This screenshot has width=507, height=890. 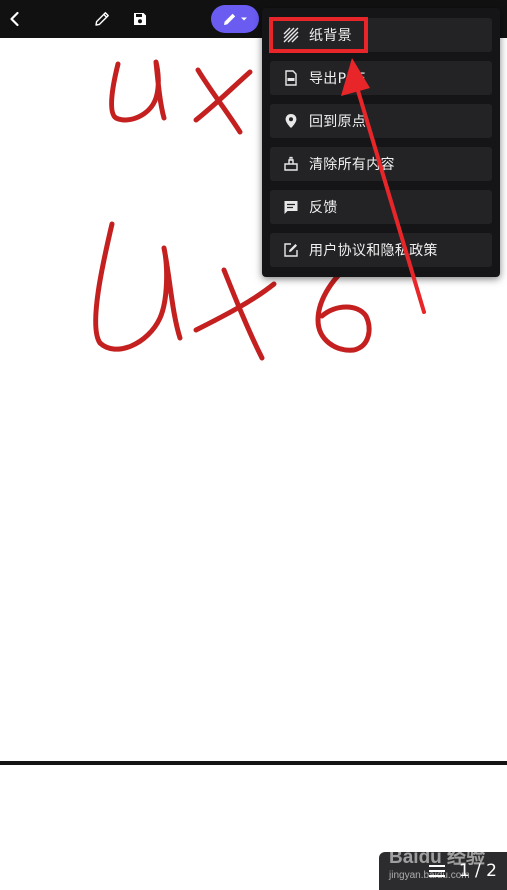 I want to click on menu-item-clear-all: 清除所有内容, so click(x=381, y=164).